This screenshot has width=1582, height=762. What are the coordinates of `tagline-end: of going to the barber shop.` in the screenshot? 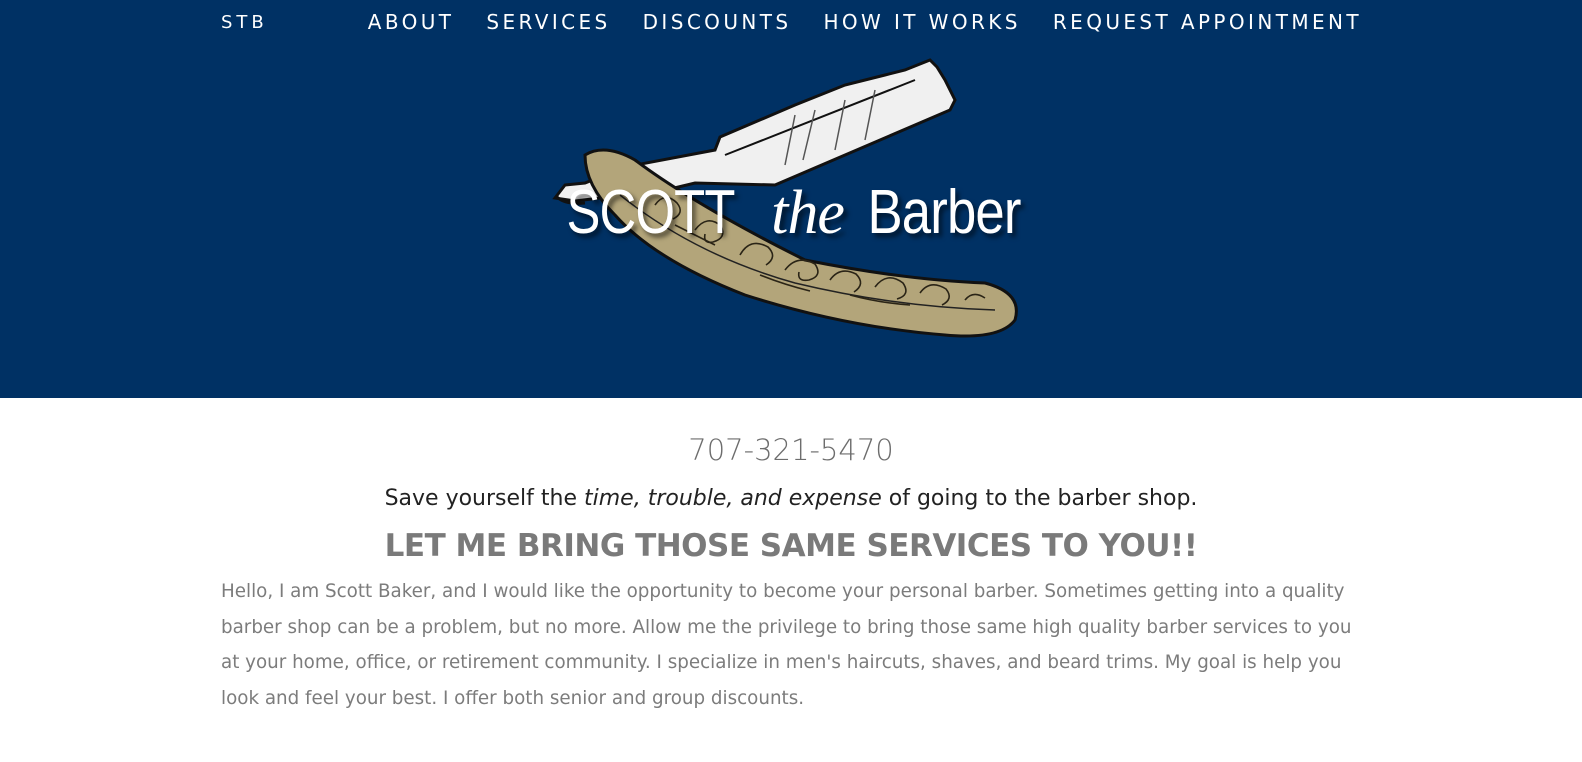 It's located at (1039, 498).